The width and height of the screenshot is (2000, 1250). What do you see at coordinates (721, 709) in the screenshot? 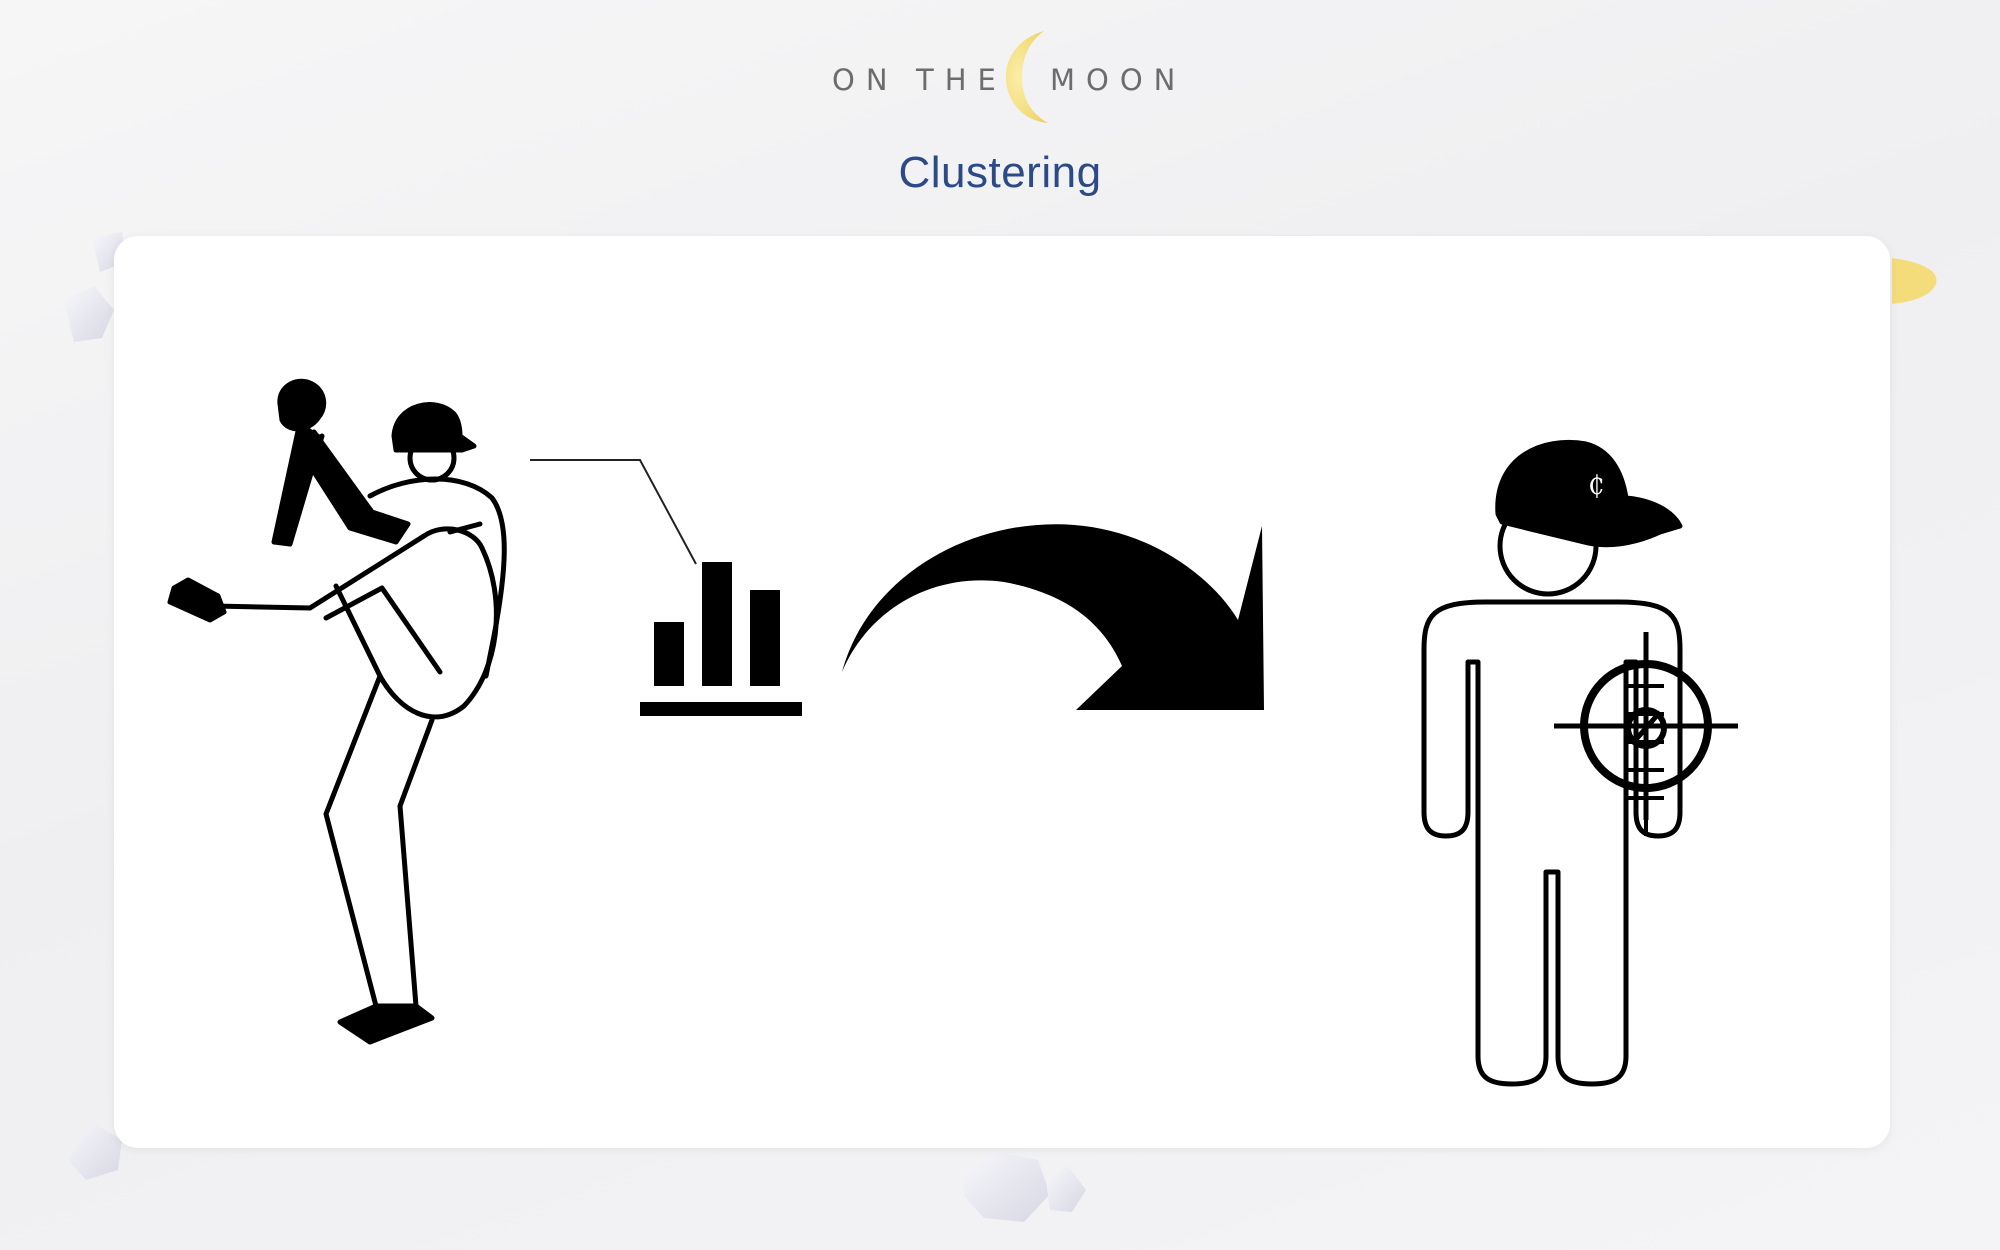
I see `bar-chart-icon-base` at bounding box center [721, 709].